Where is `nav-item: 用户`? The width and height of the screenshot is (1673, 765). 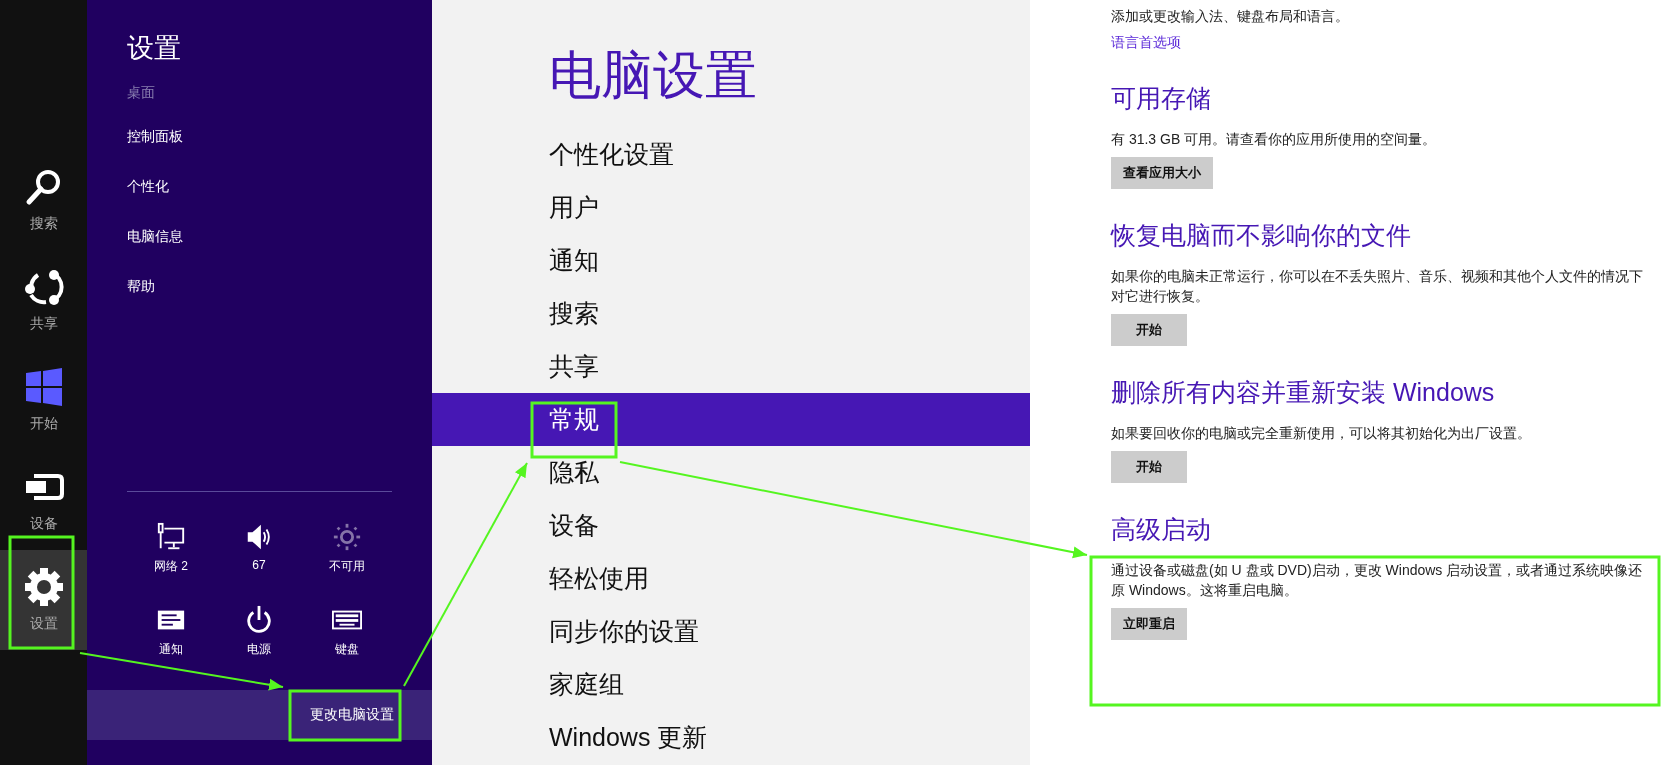 nav-item: 用户 is located at coordinates (731, 207).